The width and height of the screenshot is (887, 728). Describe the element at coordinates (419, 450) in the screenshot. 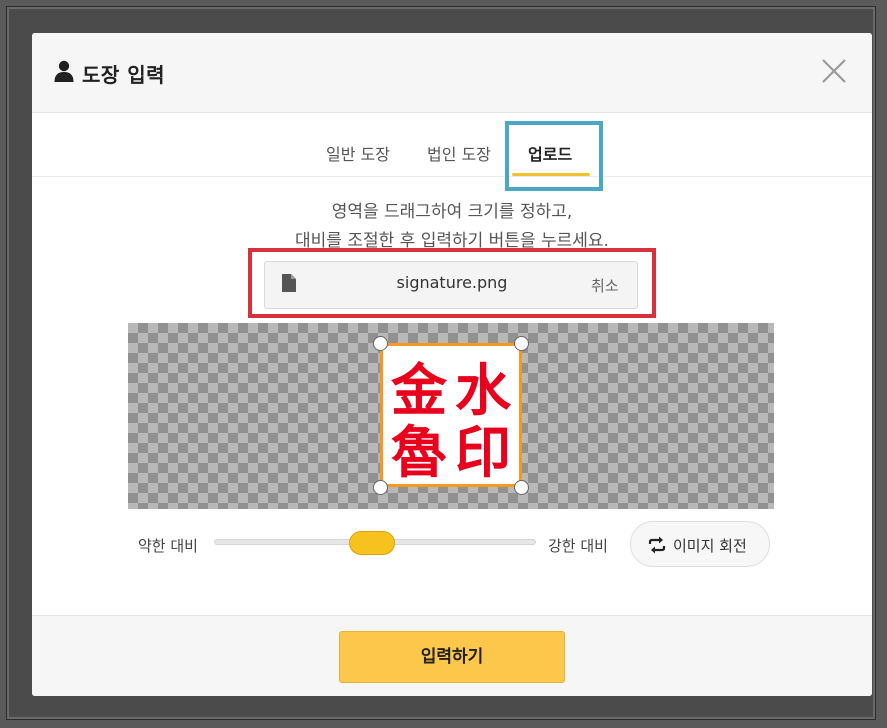

I see `stamp-char-3: 魯` at that location.